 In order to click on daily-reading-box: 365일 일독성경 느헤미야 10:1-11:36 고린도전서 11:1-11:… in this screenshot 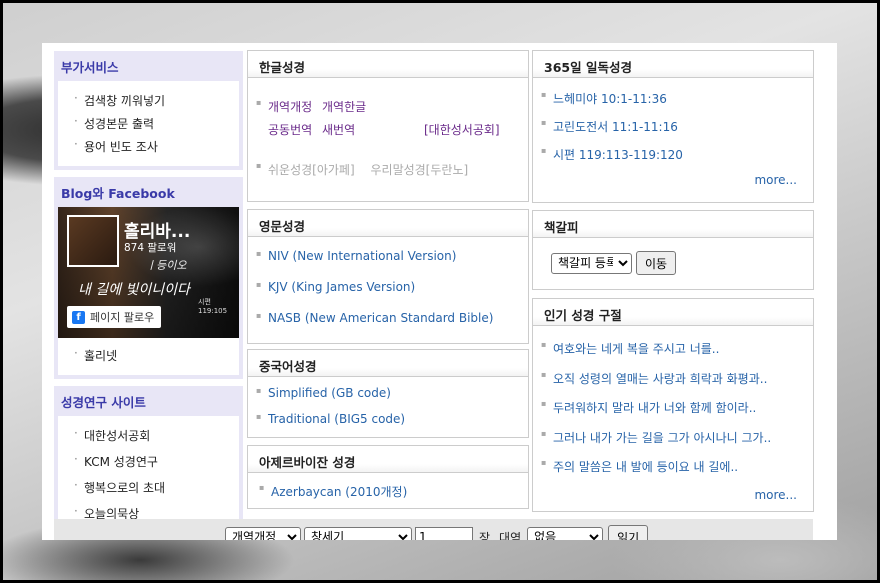, I will do `click(673, 126)`.